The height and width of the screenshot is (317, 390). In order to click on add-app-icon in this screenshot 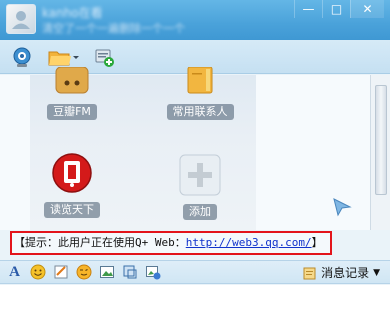, I will do `click(104, 58)`.